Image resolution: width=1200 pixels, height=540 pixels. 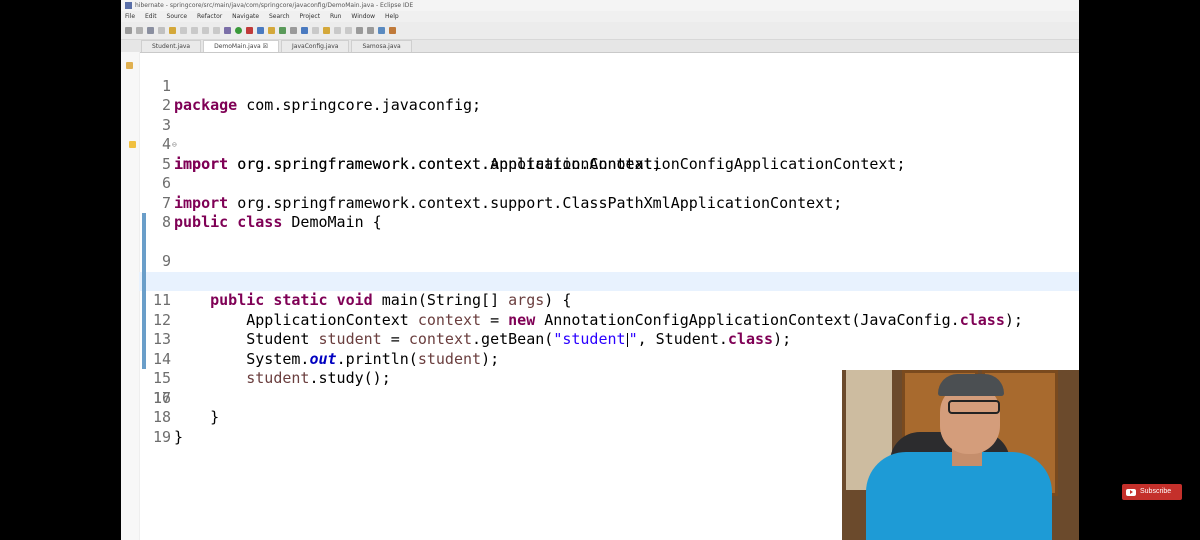 What do you see at coordinates (130, 296) in the screenshot?
I see `overview-ruler` at bounding box center [130, 296].